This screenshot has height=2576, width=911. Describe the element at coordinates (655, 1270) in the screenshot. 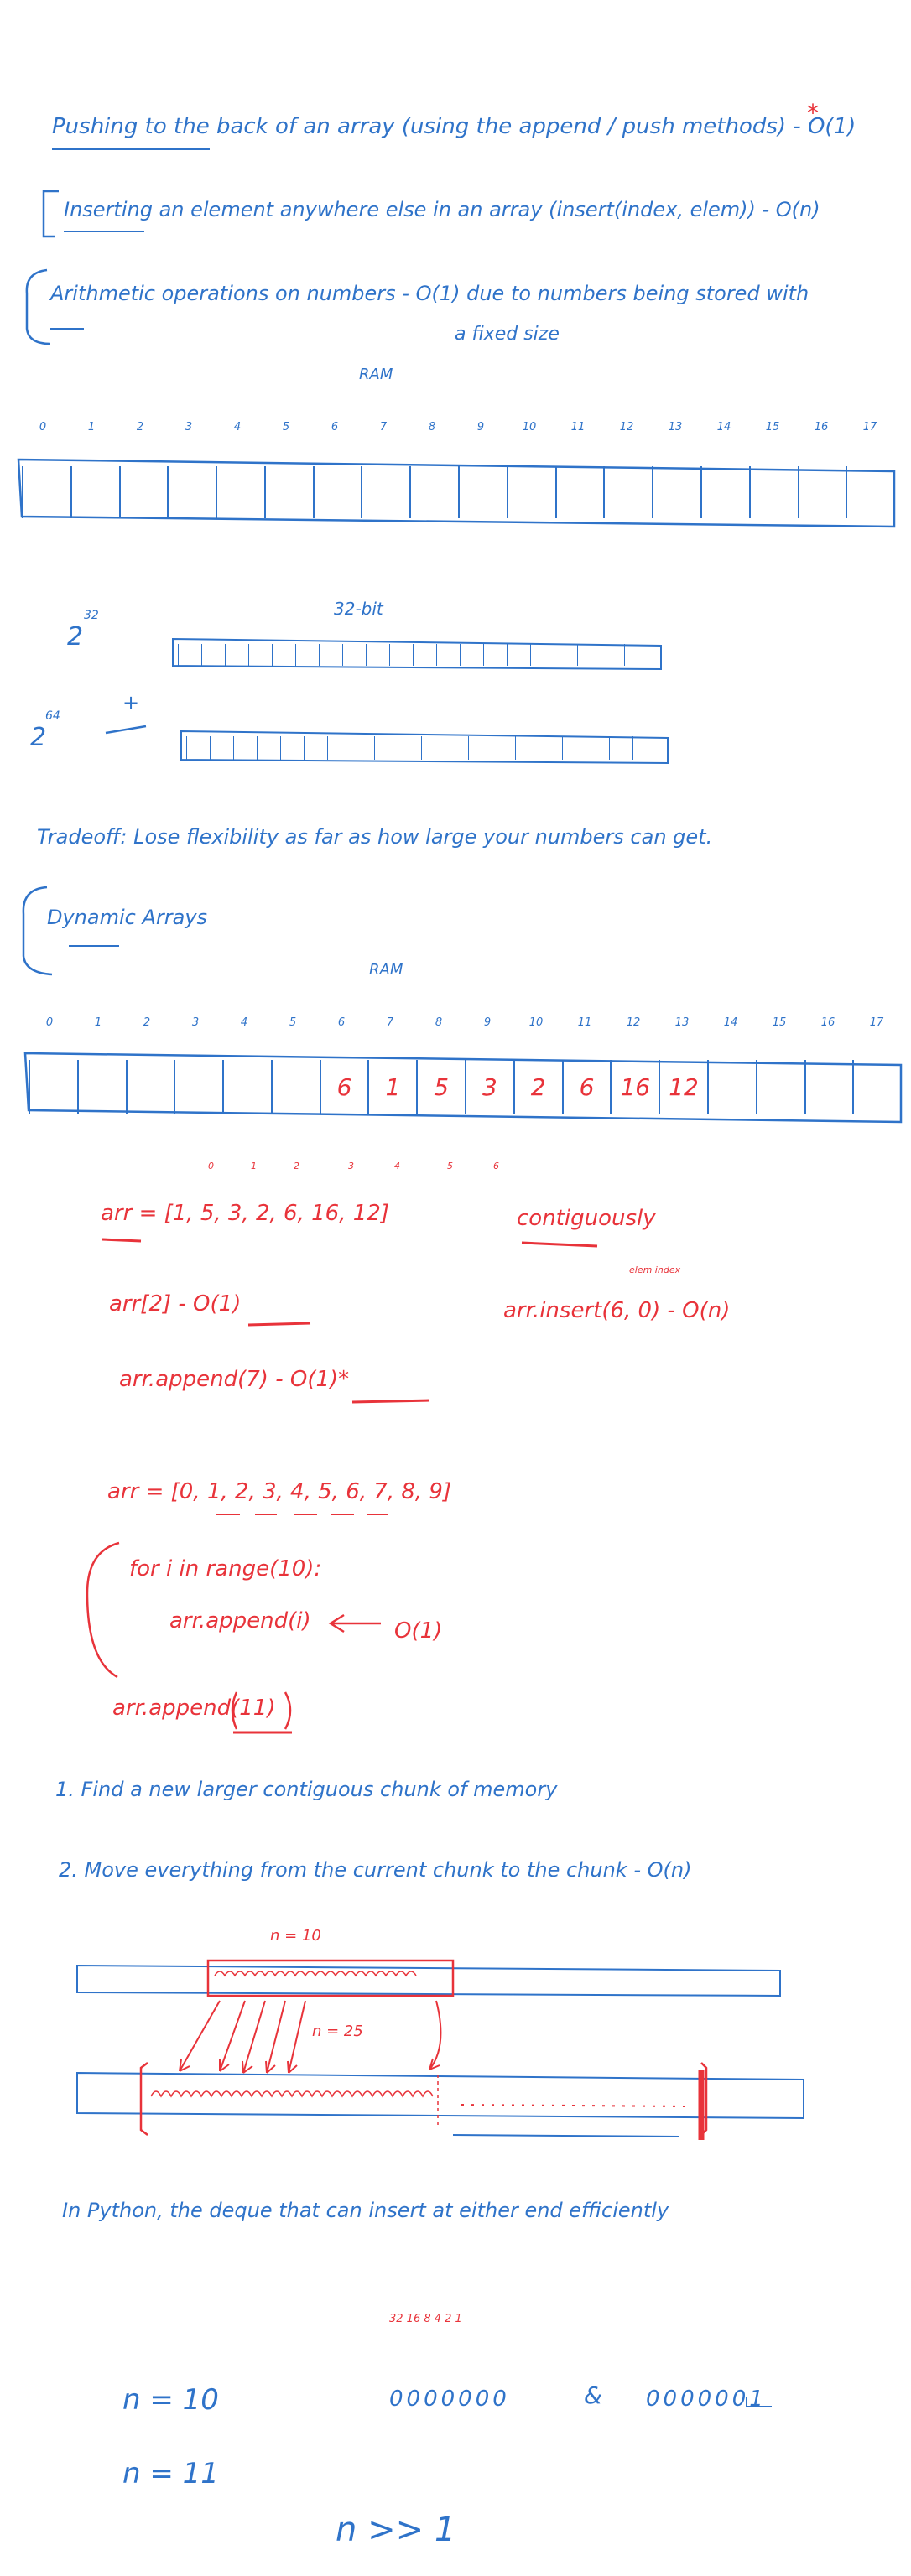

I see `insert-labels: elem index` at that location.